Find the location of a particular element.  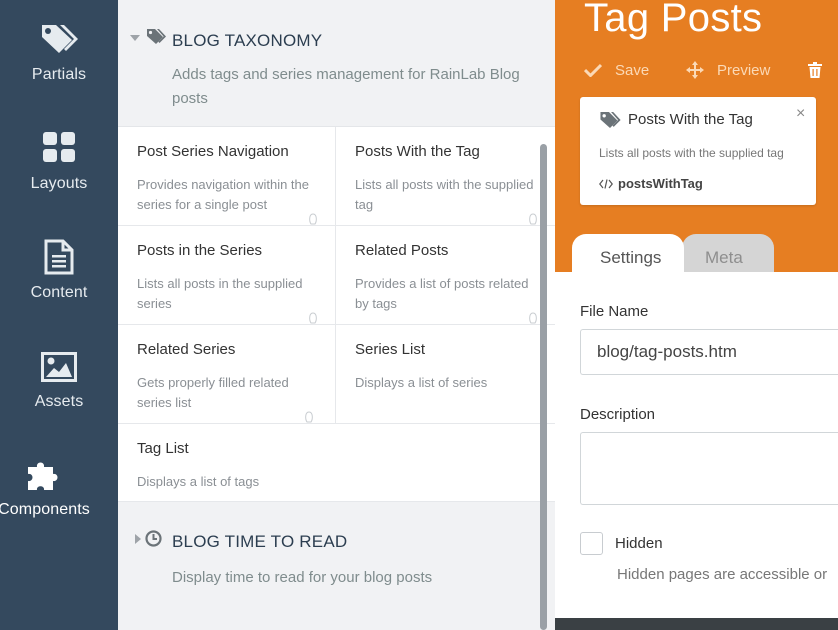

description-field is located at coordinates (709, 468).